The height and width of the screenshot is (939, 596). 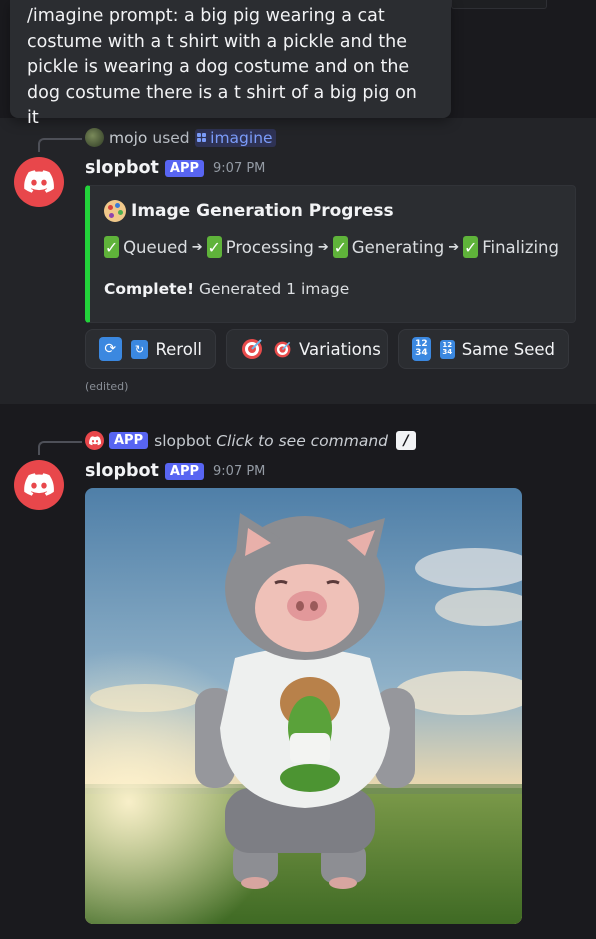 I want to click on reference-username: mojo, so click(x=128, y=138).